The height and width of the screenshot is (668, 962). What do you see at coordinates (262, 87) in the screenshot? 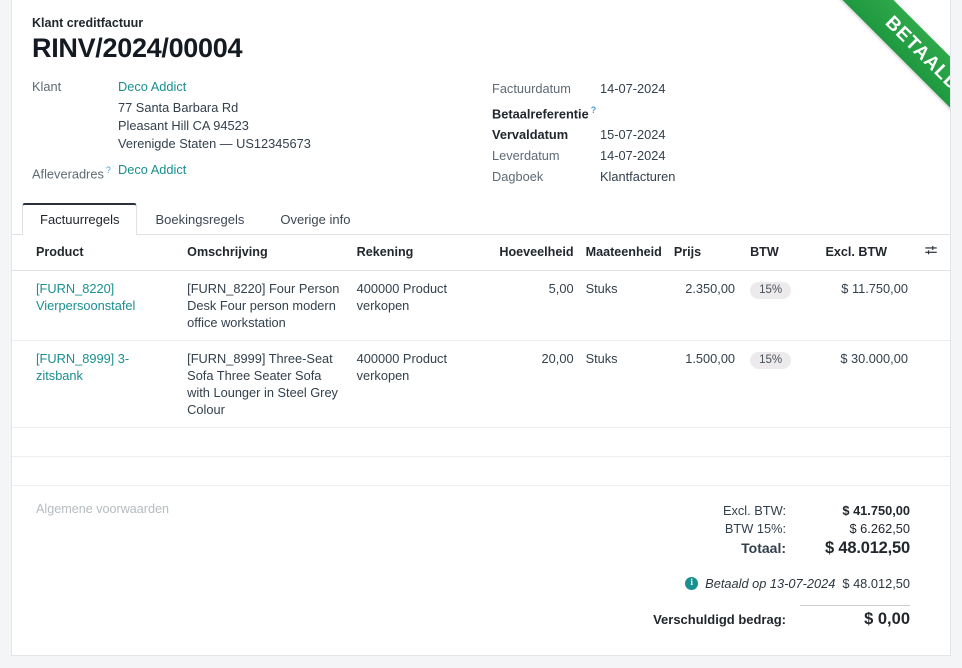
I see `field-customer: Klant Deco Addict` at bounding box center [262, 87].